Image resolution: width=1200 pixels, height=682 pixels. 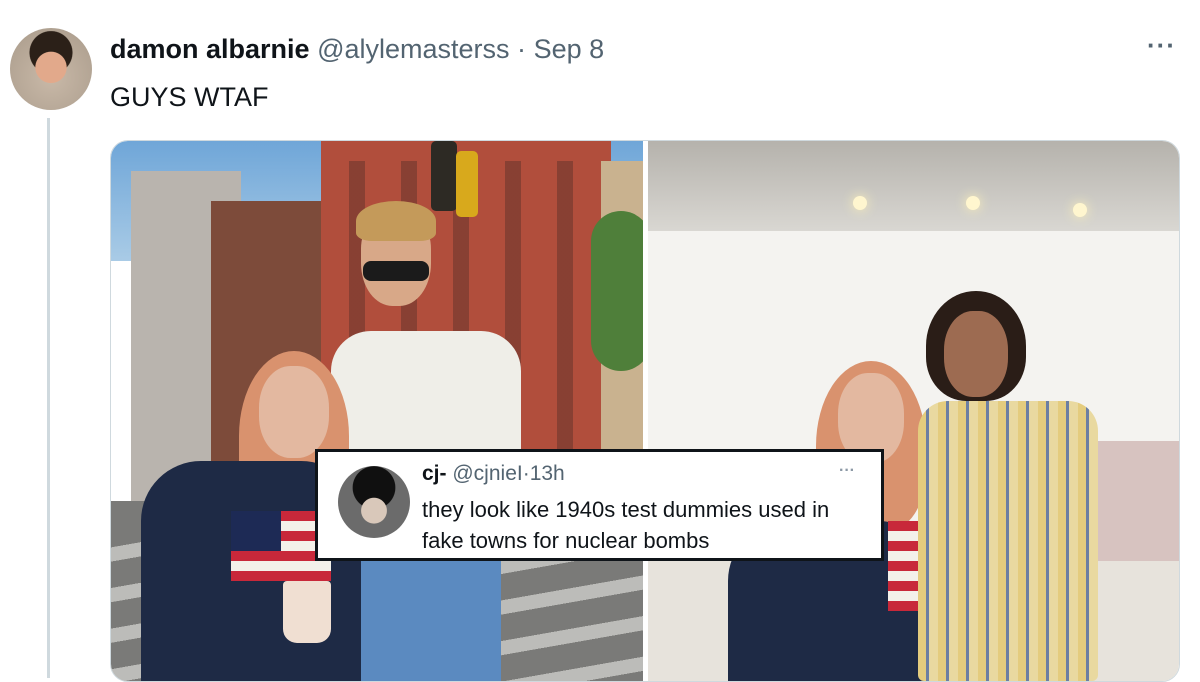 I want to click on thread-line, so click(x=48, y=398).